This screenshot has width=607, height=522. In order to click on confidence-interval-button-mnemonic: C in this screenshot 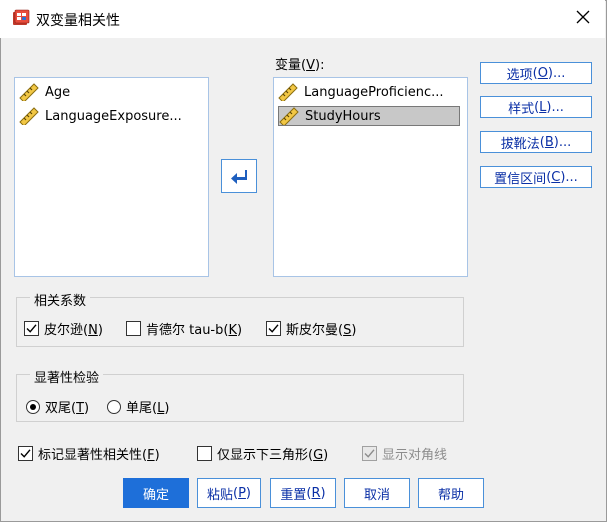, I will do `click(556, 177)`.